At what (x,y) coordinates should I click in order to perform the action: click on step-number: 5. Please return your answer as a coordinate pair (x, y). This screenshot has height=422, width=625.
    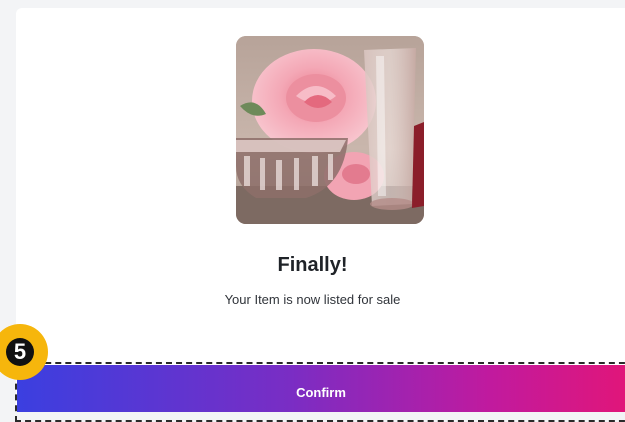
    Looking at the image, I should click on (20, 352).